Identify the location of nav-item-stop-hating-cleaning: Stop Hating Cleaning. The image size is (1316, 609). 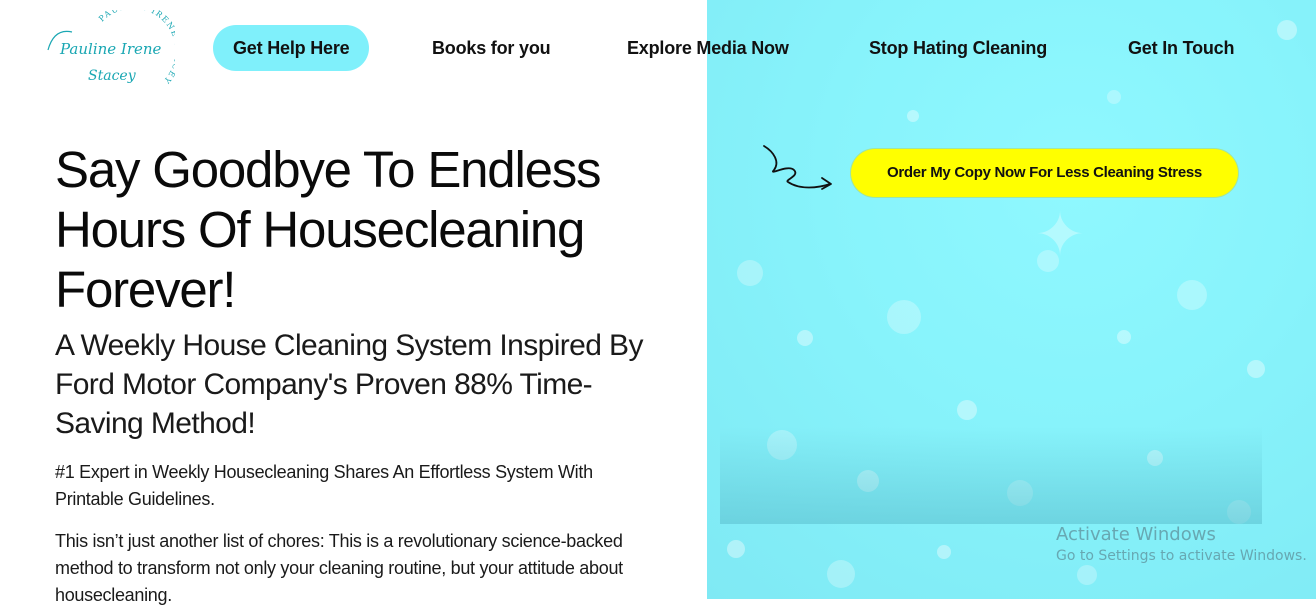
(958, 48).